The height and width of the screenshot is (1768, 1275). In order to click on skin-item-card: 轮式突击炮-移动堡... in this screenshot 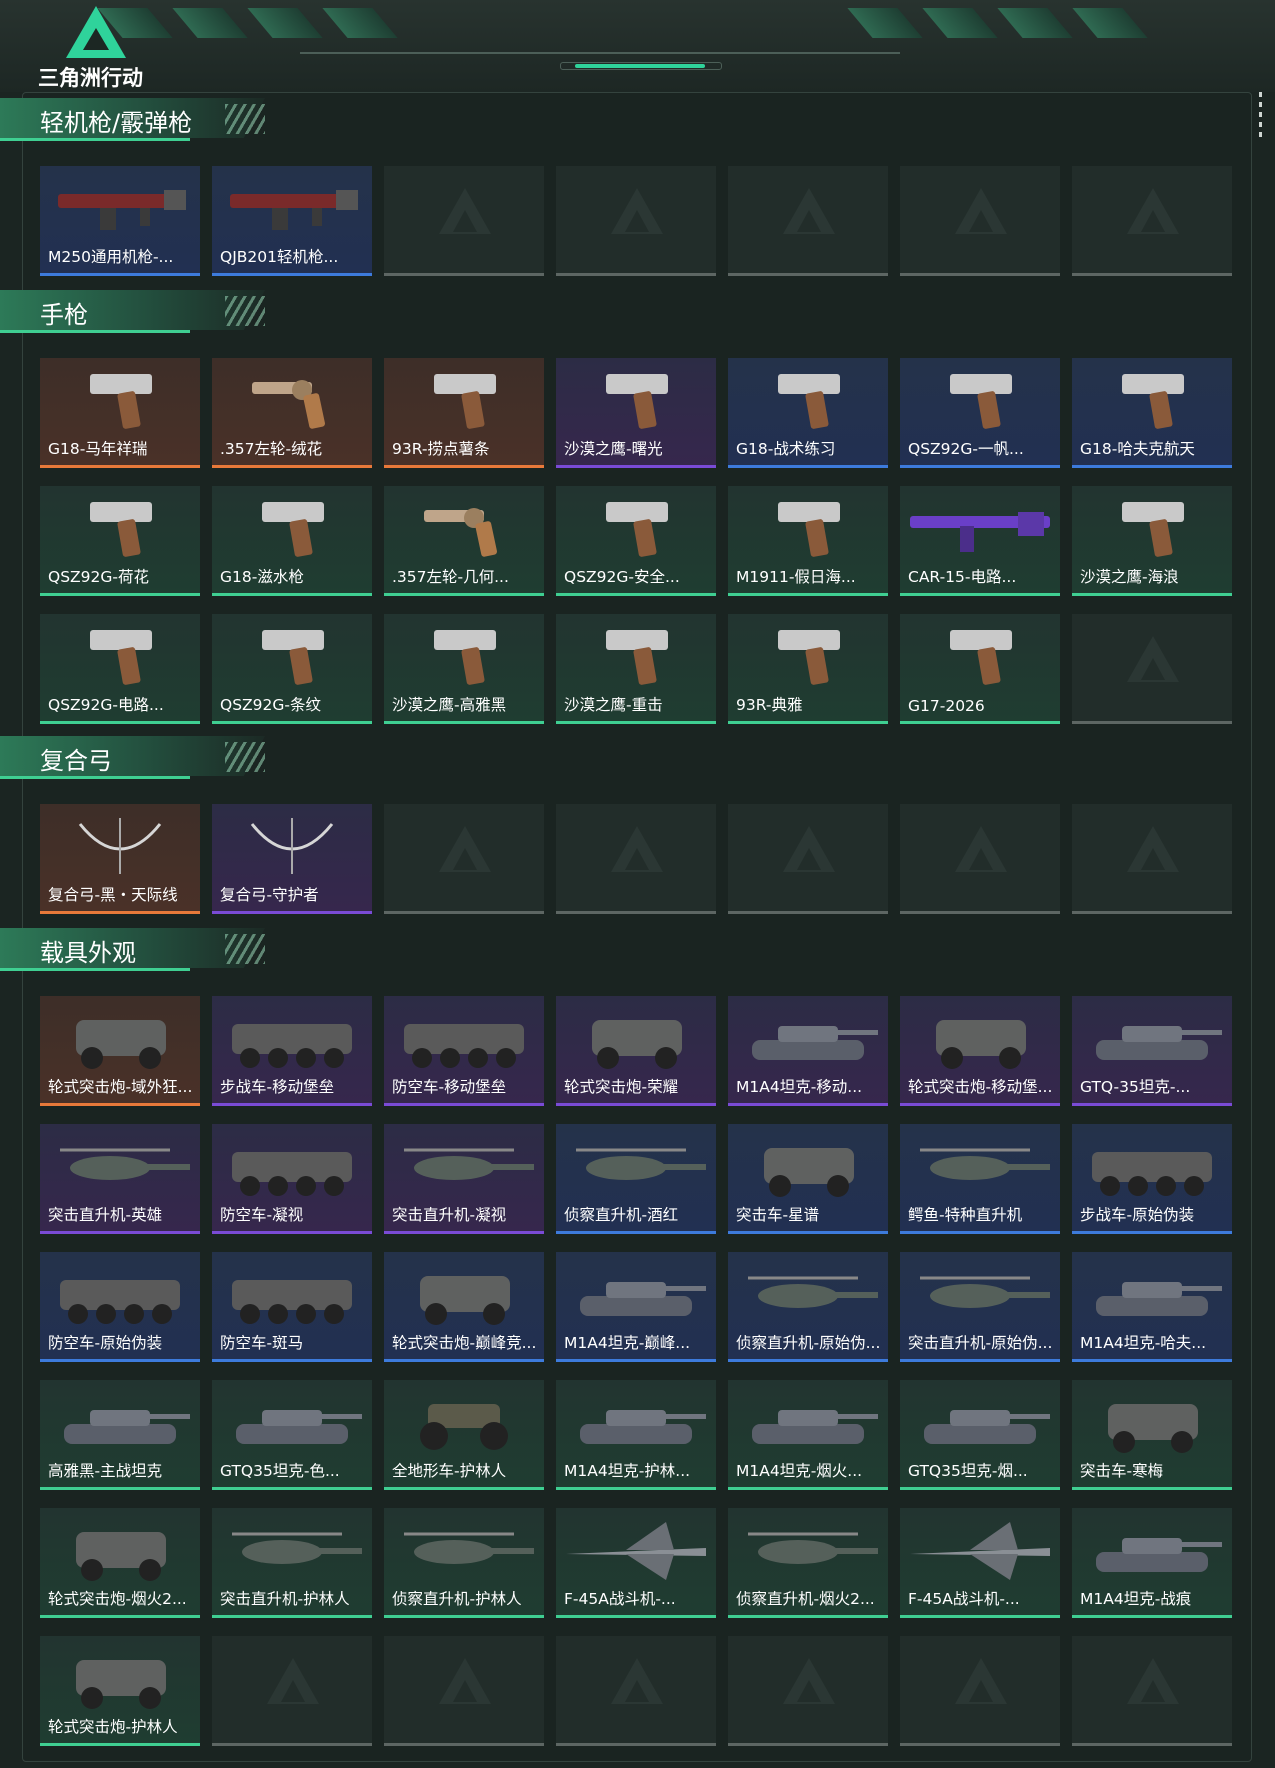, I will do `click(980, 1051)`.